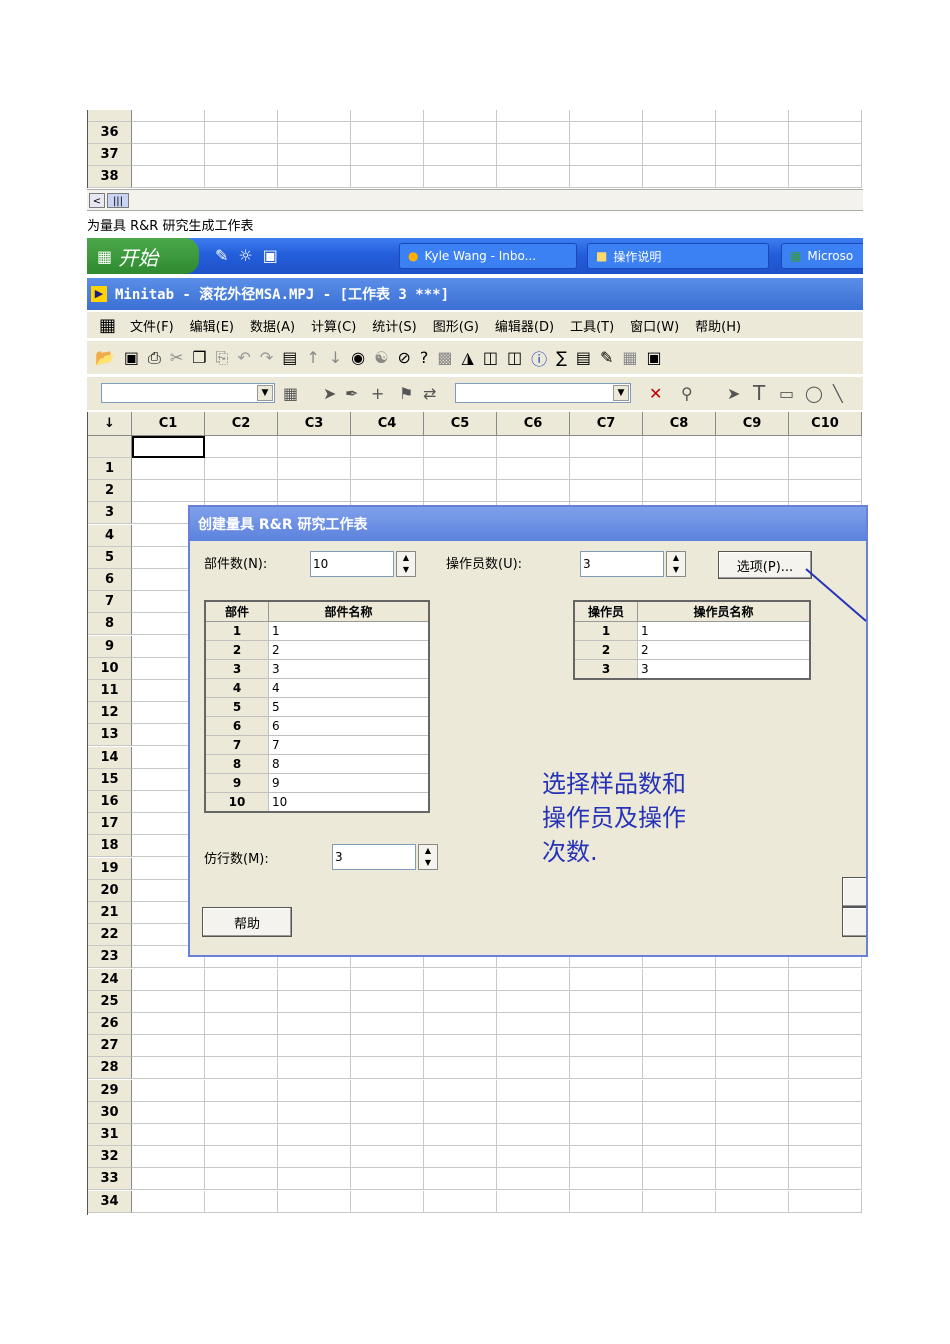 The image size is (950, 1344). Describe the element at coordinates (110, 580) in the screenshot. I see `row-number: 6` at that location.